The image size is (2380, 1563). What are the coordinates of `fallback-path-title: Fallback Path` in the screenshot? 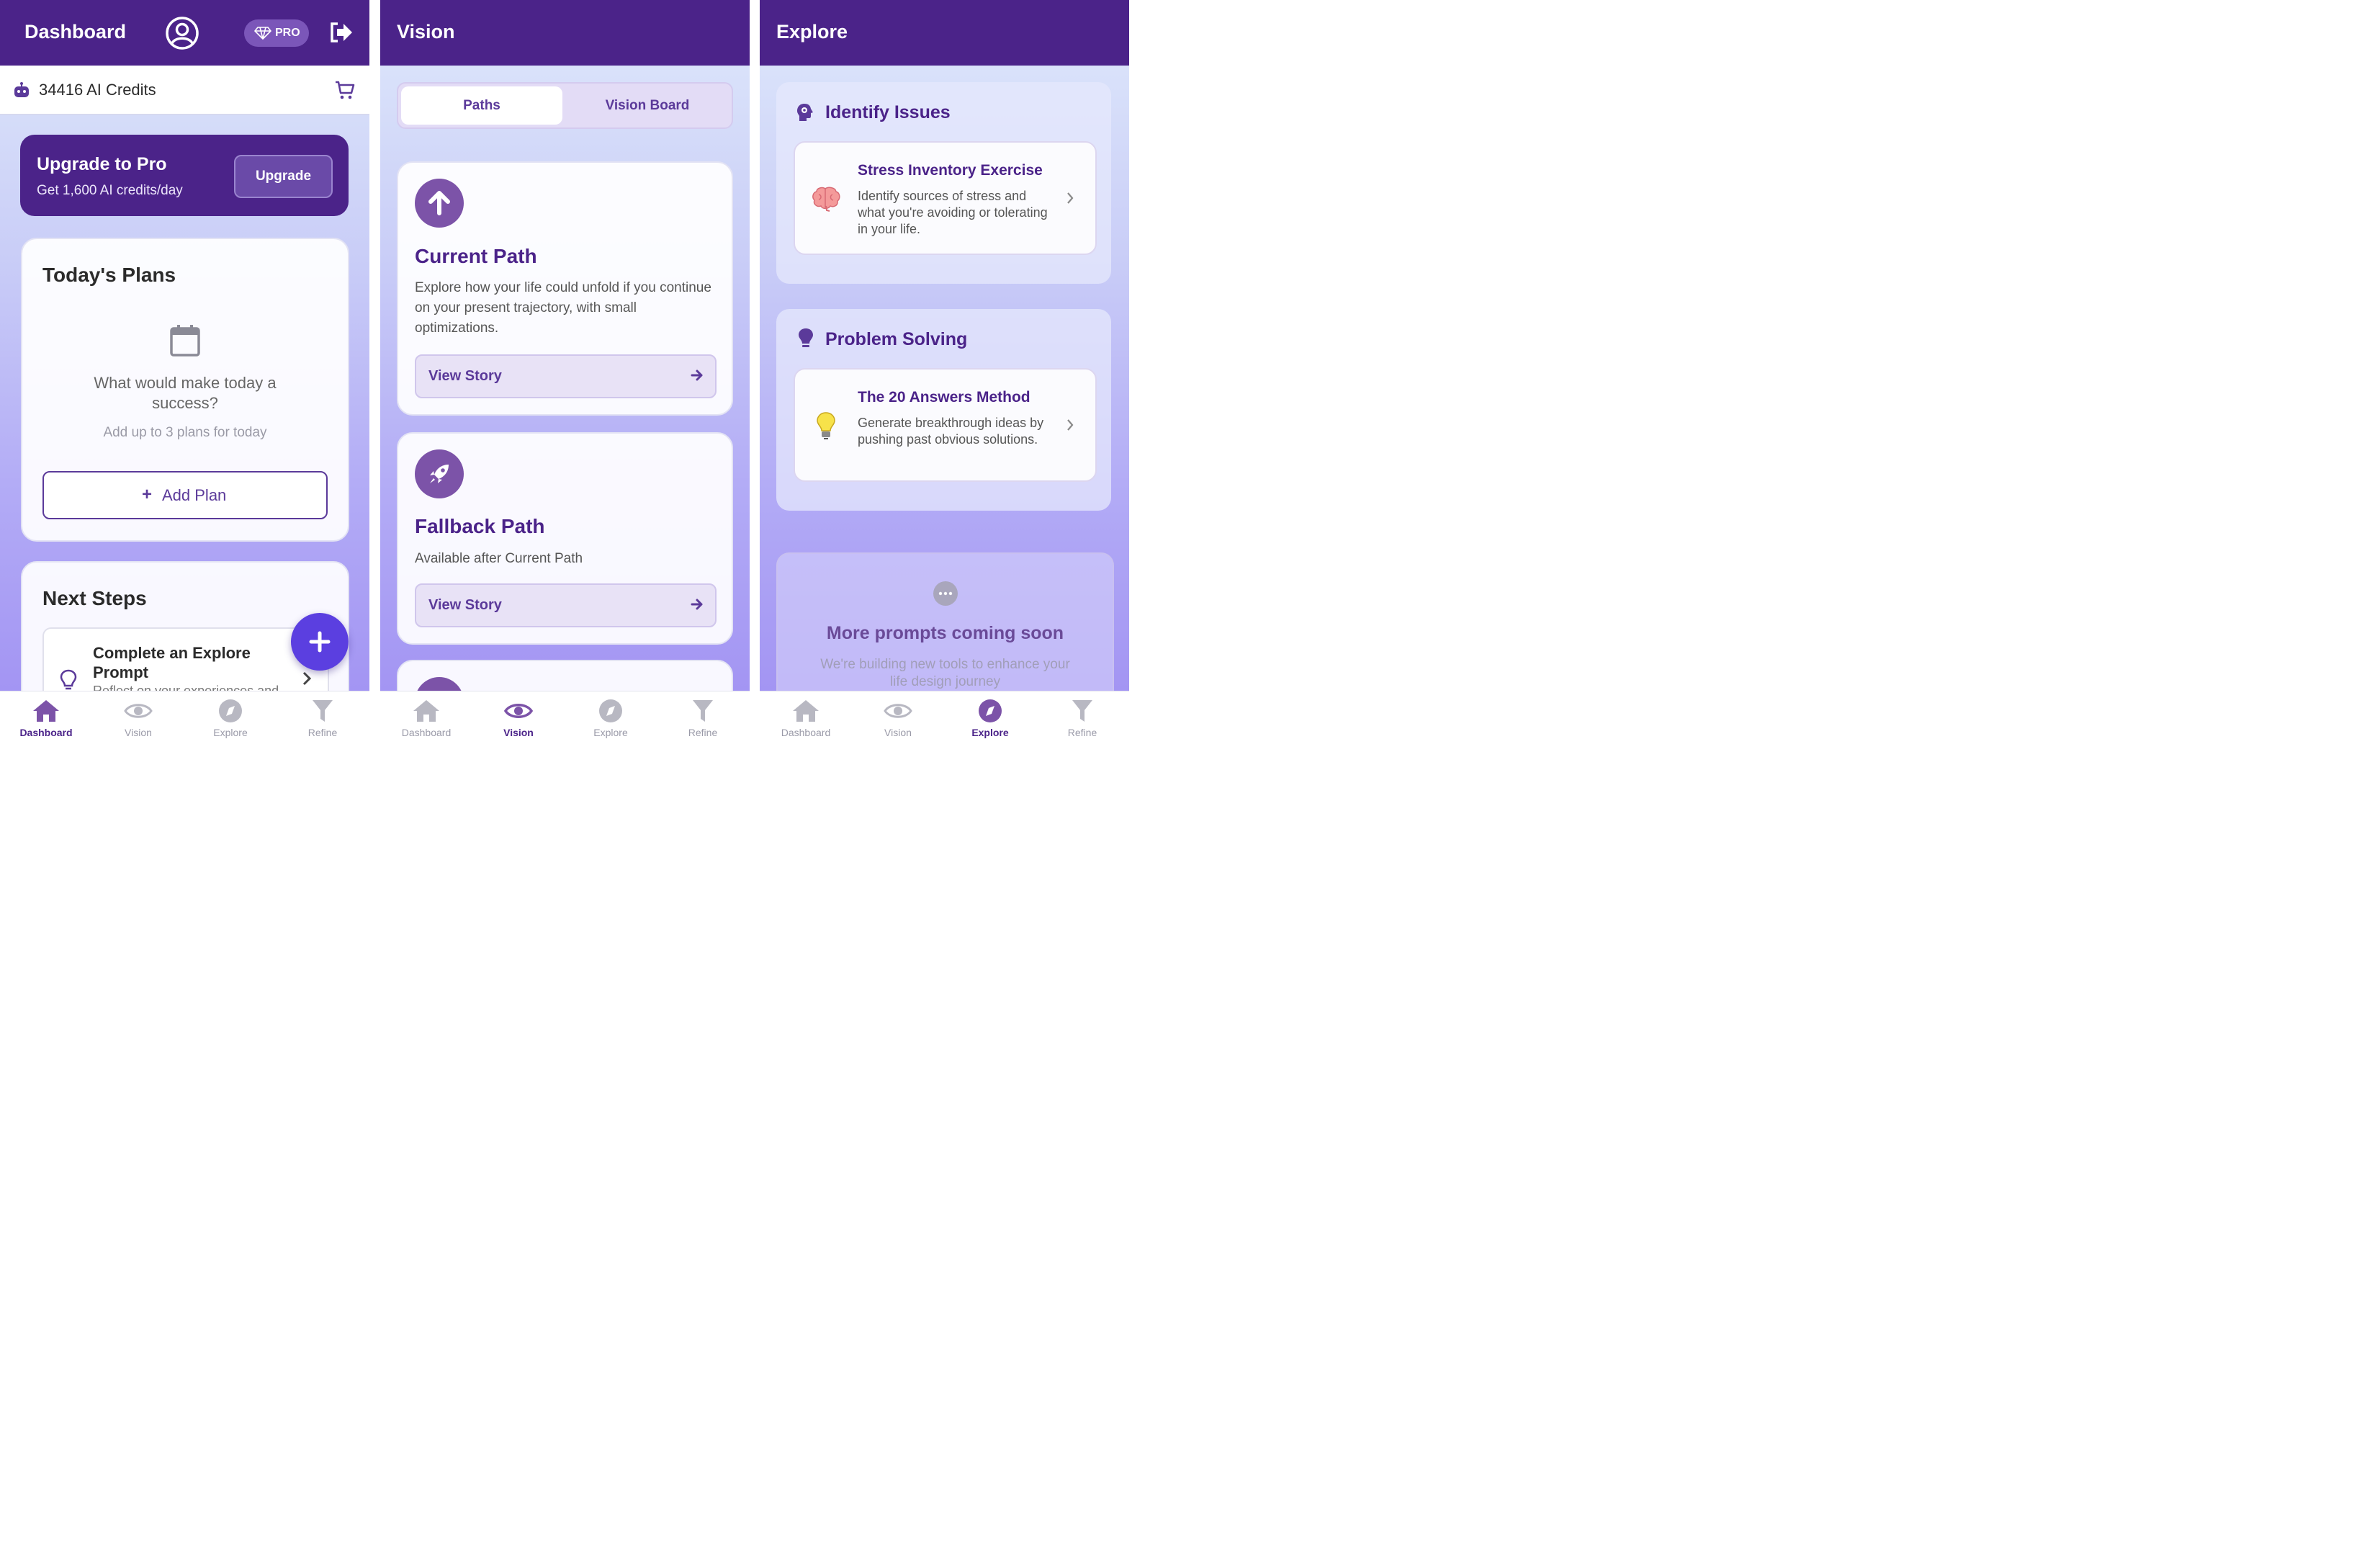 It's located at (480, 526).